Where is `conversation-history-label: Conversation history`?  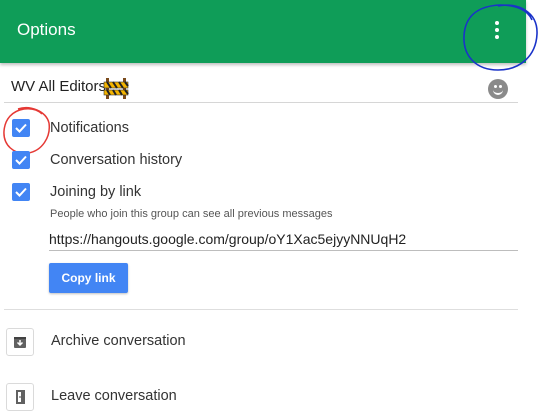
conversation-history-label: Conversation history is located at coordinates (116, 160).